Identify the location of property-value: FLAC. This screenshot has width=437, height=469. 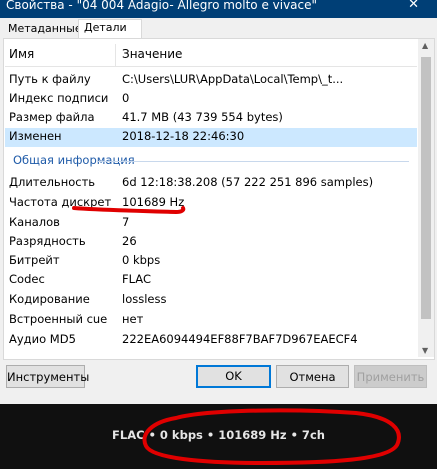
(136, 279).